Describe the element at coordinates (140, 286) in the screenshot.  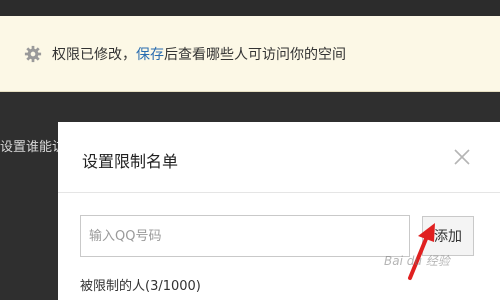
I see `restricted-people-label: 被限制的人(3/1000)` at that location.